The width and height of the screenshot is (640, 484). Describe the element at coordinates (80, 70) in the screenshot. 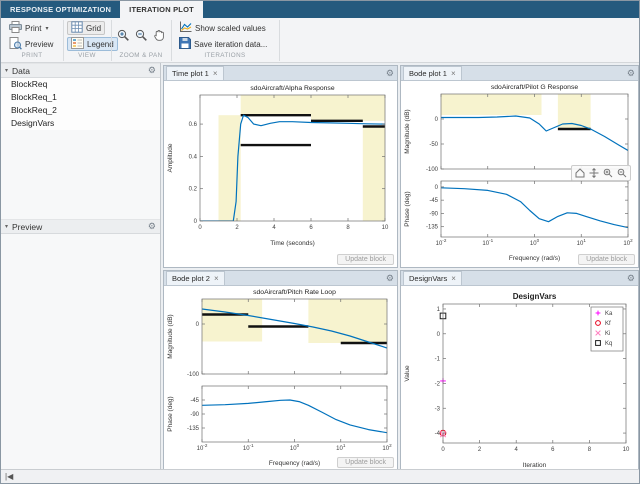

I see `data-section-header: ▾ Data ⚙` at that location.